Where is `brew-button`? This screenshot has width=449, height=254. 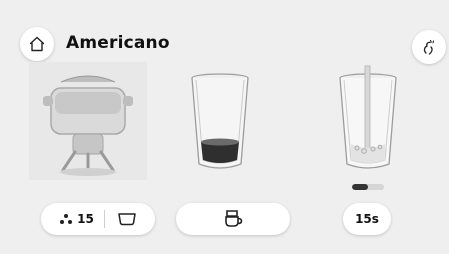 brew-button is located at coordinates (233, 219).